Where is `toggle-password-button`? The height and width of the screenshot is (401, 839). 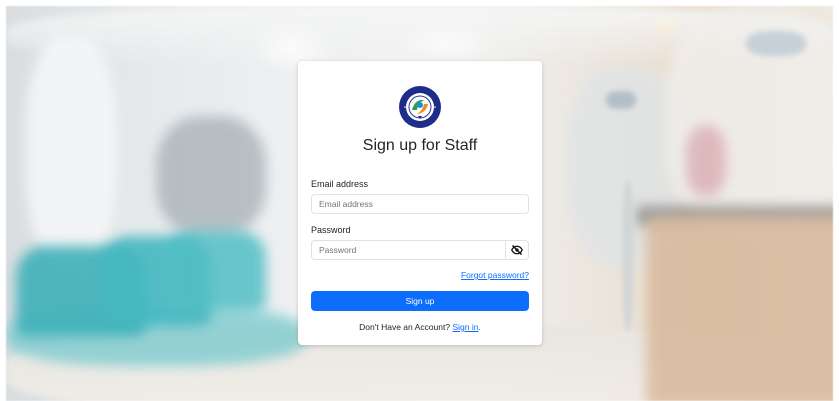
toggle-password-button is located at coordinates (517, 250).